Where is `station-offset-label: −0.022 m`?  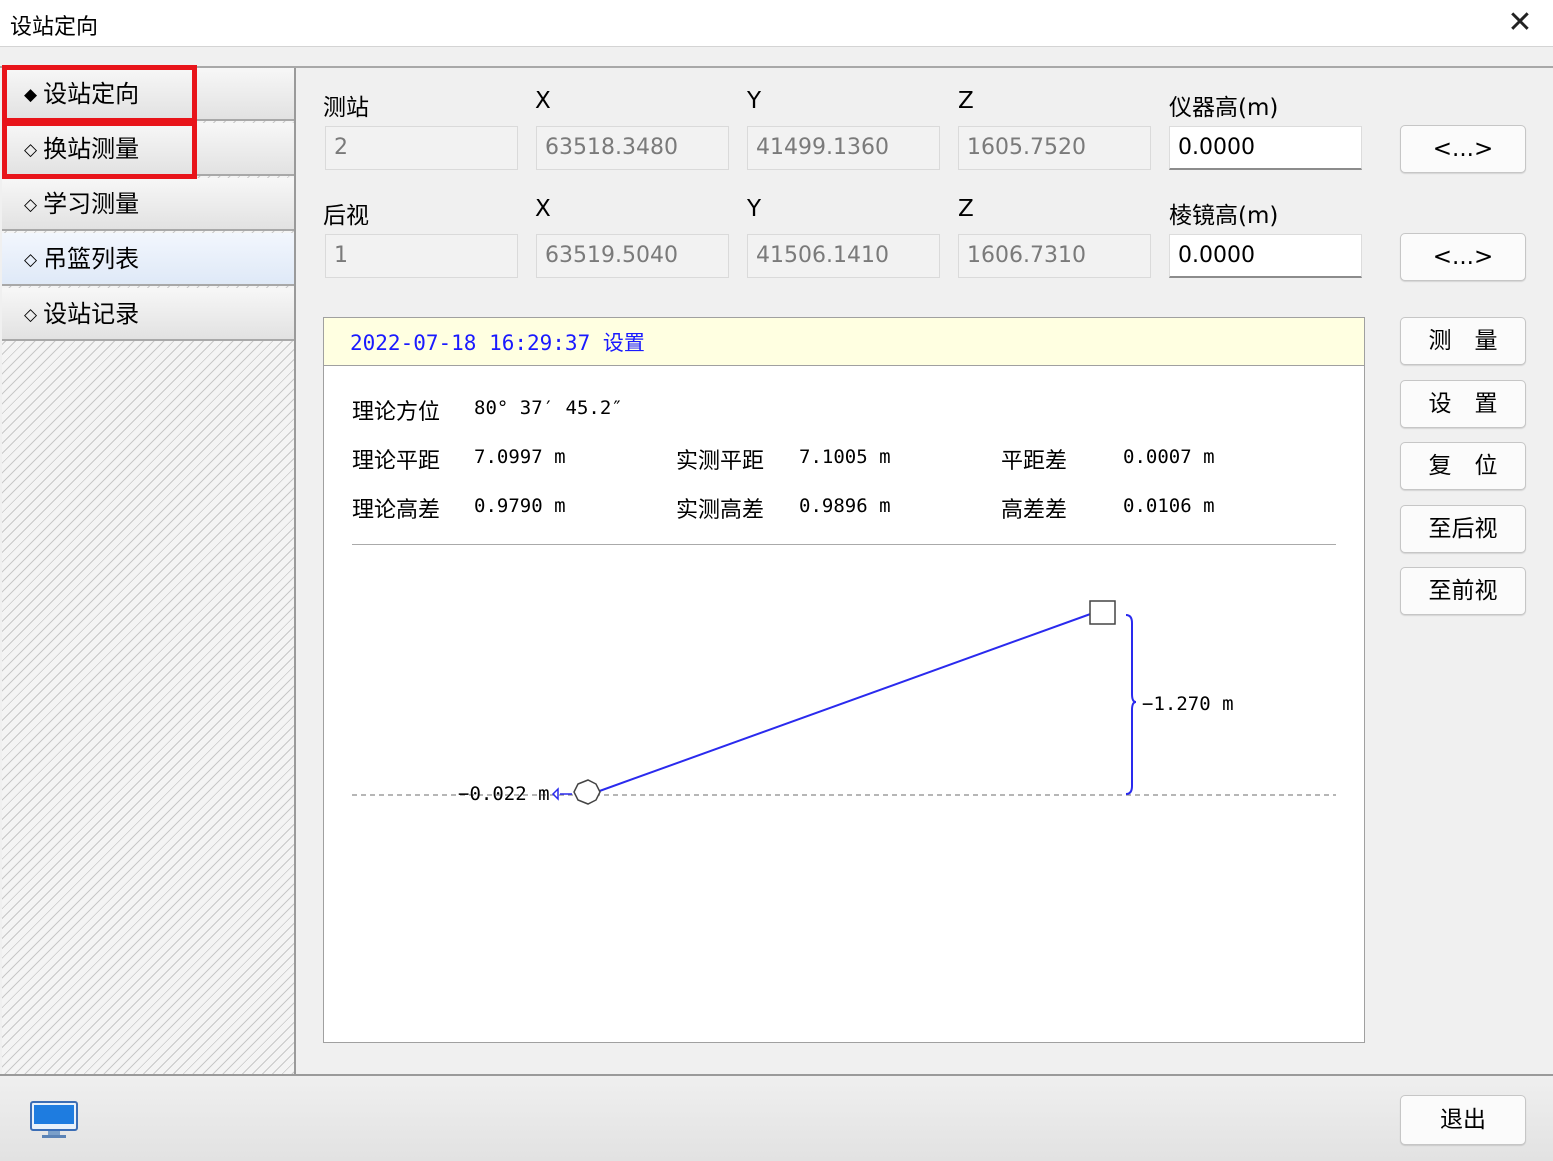 station-offset-label: −0.022 m is located at coordinates (504, 794).